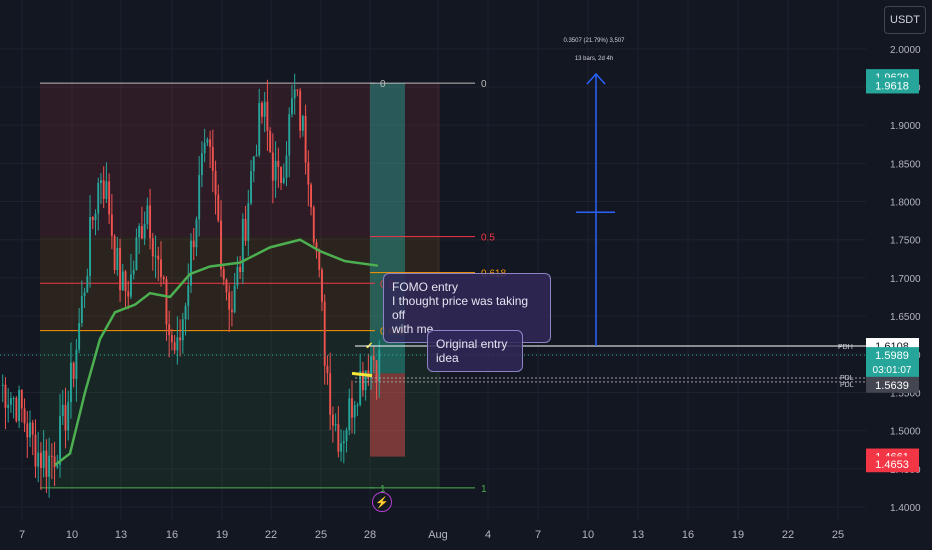  Describe the element at coordinates (475, 351) in the screenshot. I see `original-entry-note: Original entry idea` at that location.